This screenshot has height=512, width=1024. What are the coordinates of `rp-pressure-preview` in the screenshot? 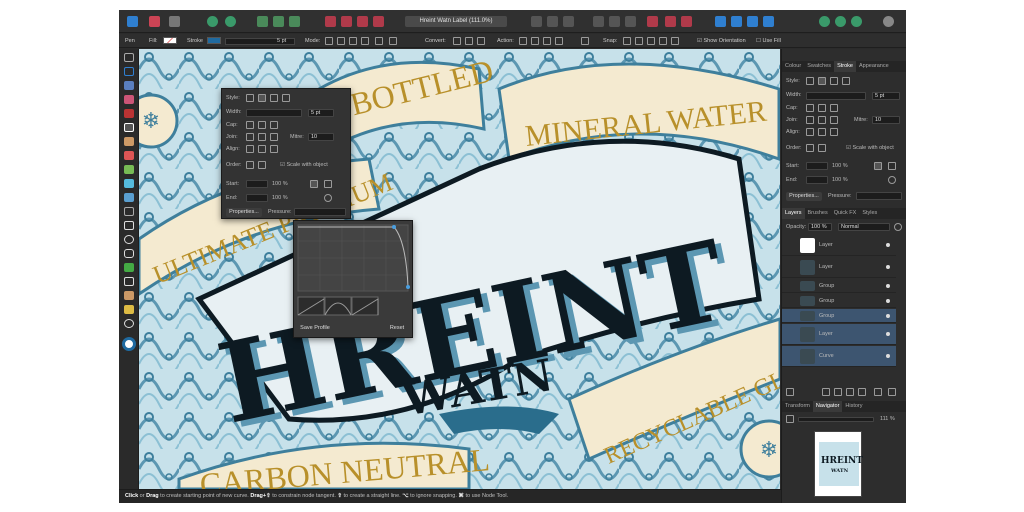 It's located at (879, 196).